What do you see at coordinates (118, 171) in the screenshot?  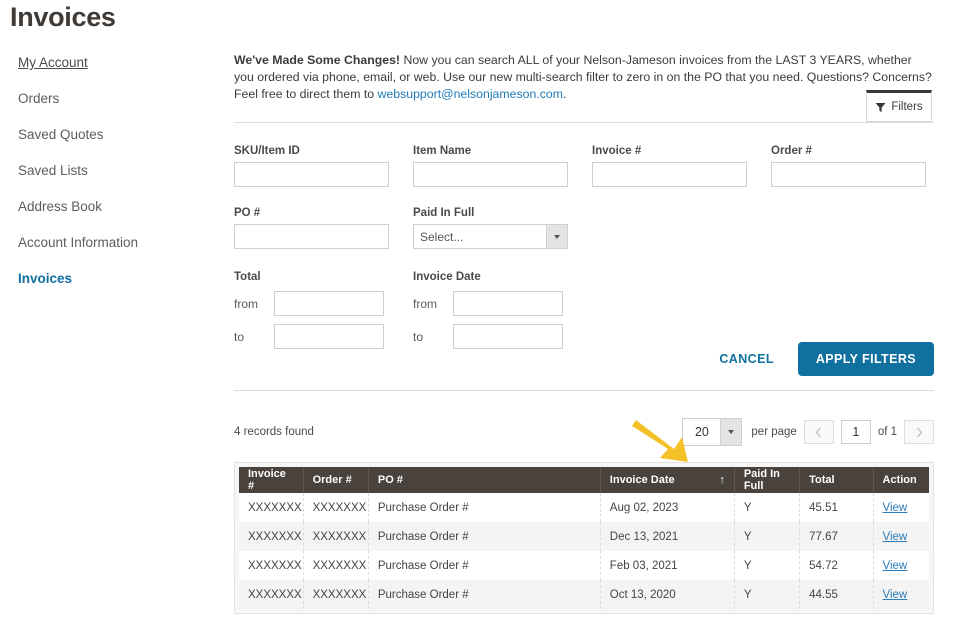 I see `sidebar-item-saved-lists: Saved Lists` at bounding box center [118, 171].